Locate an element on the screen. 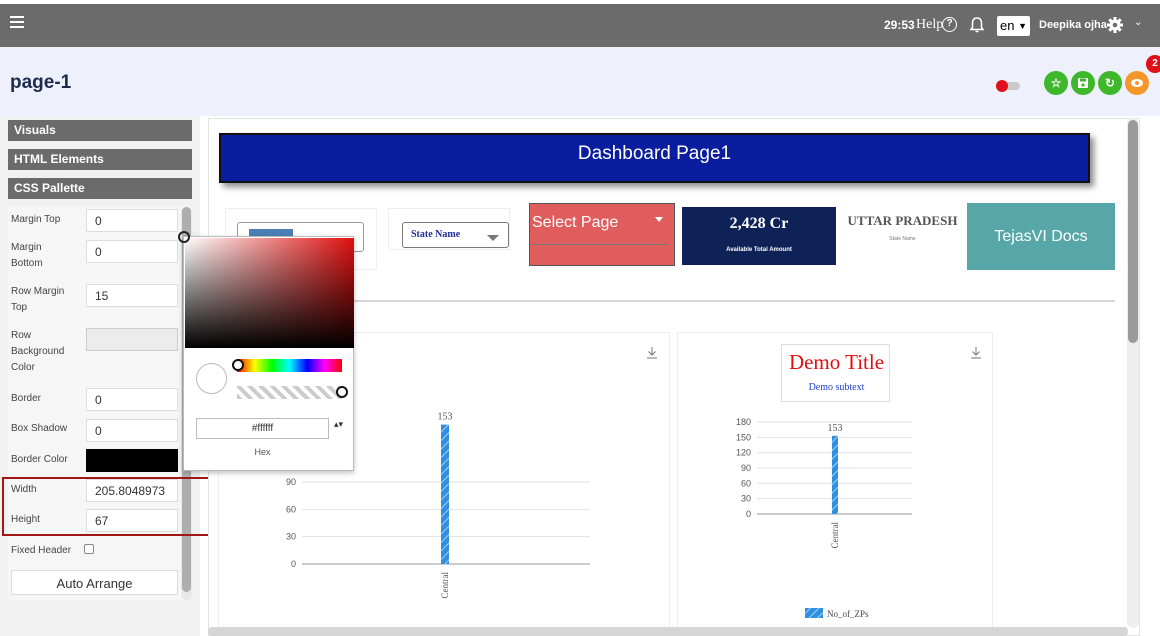 The image size is (1160, 636). box-shadow-label: Box Shadow is located at coordinates (39, 428).